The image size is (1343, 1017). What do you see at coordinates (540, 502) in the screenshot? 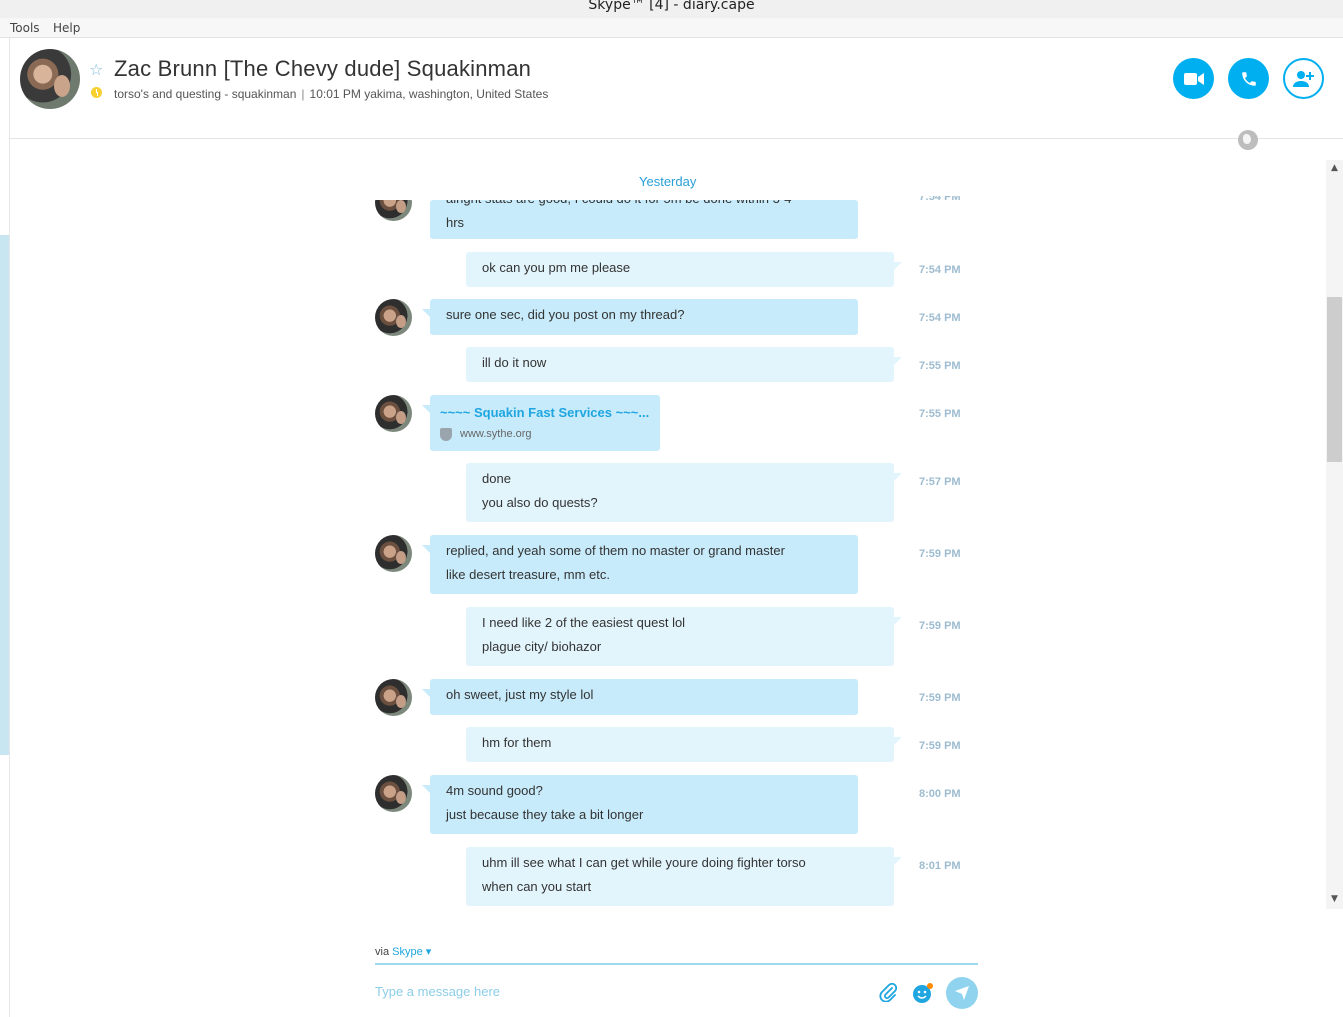
I see `message-line: you also do quests?` at bounding box center [540, 502].